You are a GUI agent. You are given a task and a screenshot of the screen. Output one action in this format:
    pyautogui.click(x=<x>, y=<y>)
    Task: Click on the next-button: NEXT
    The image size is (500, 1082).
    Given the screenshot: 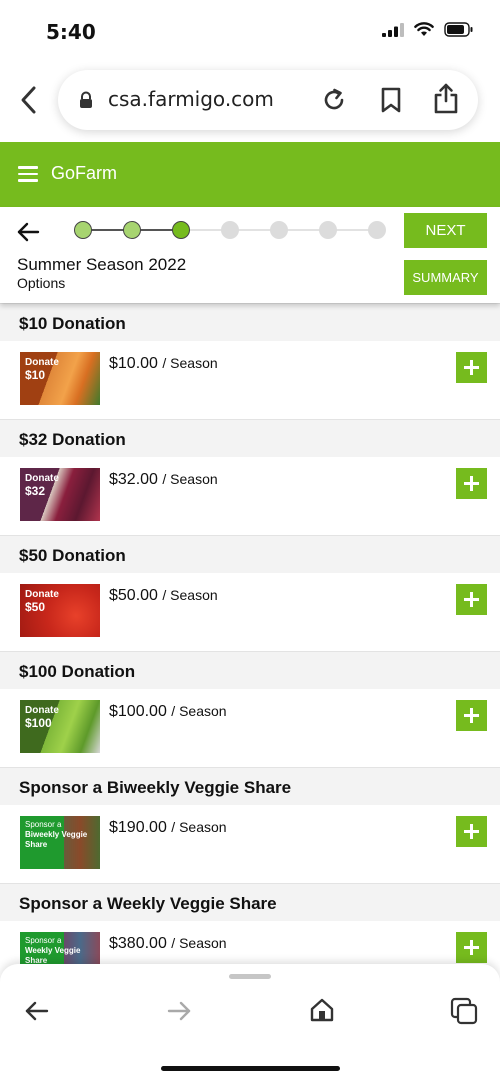 What is the action you would take?
    pyautogui.click(x=445, y=230)
    